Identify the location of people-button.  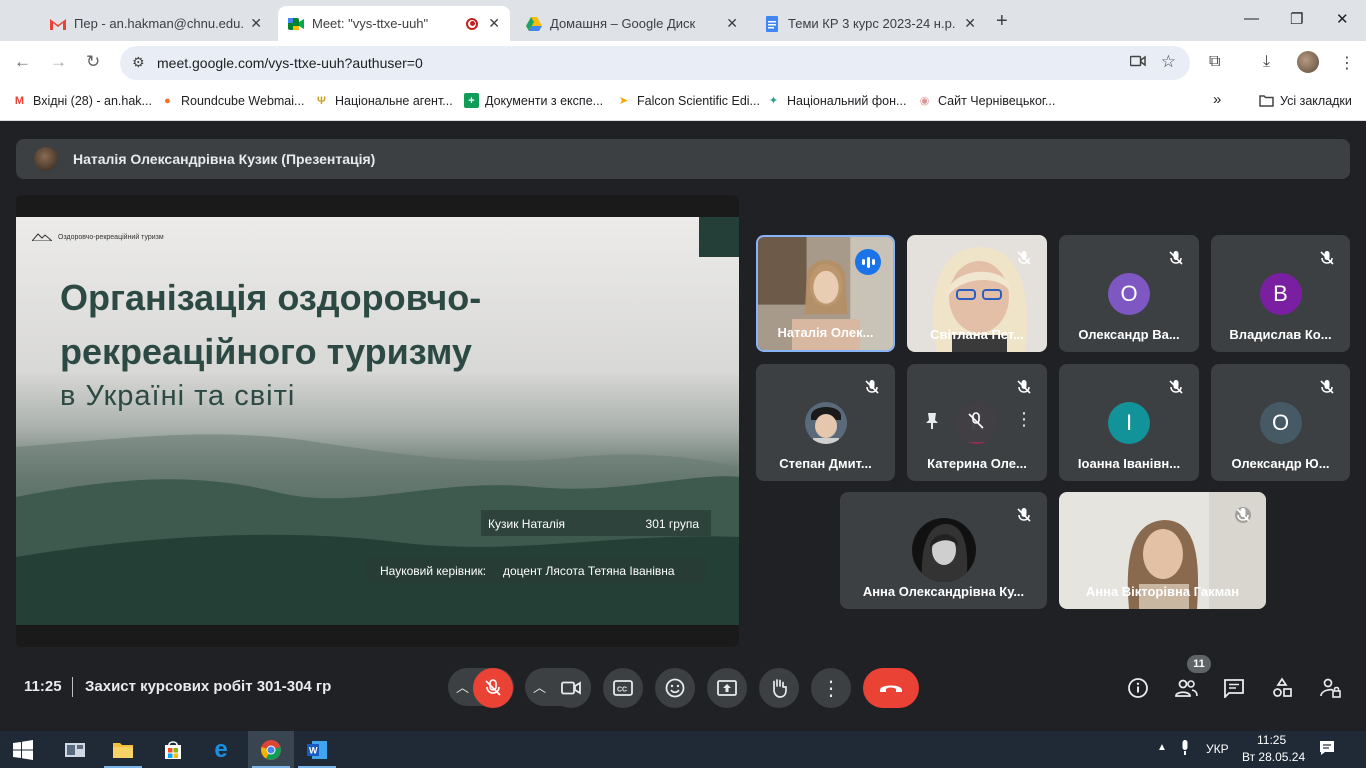
(1186, 688).